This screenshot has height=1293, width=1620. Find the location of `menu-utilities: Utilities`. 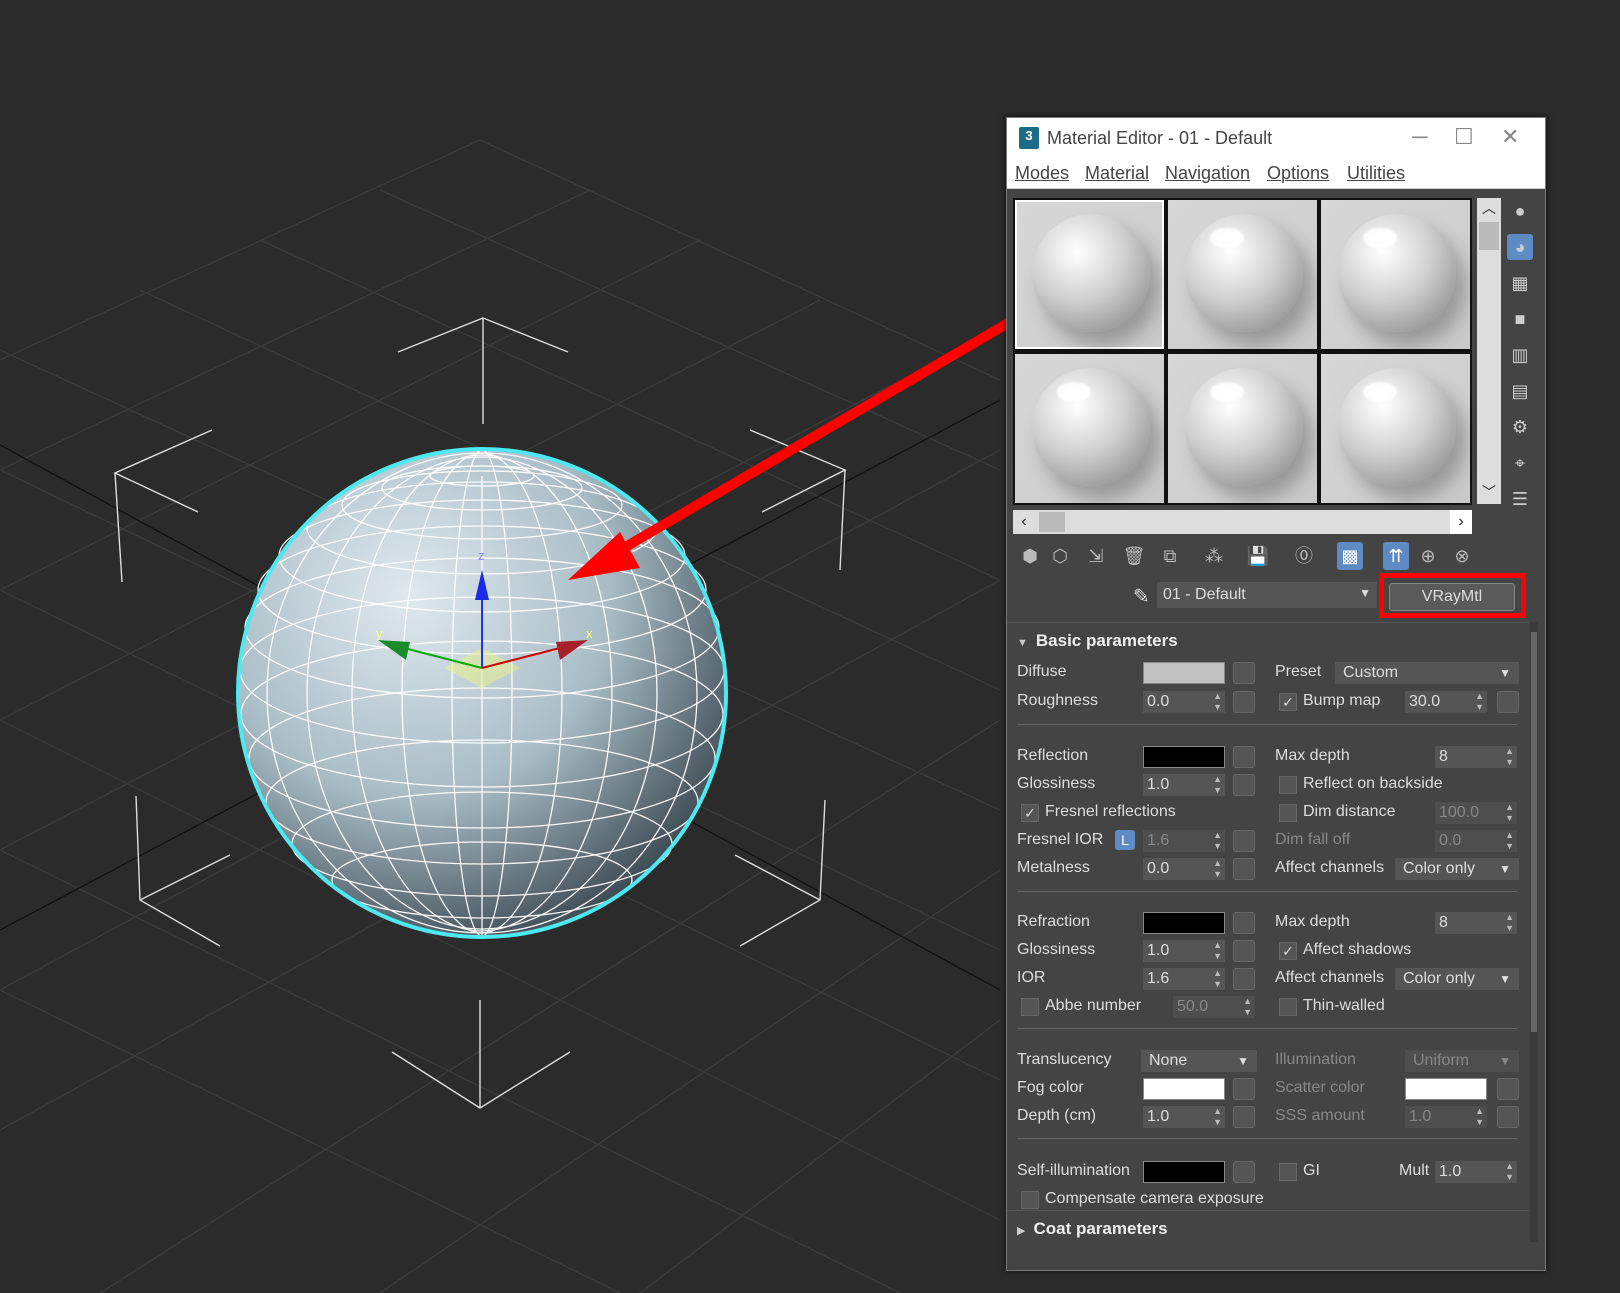

menu-utilities: Utilities is located at coordinates (1376, 173).